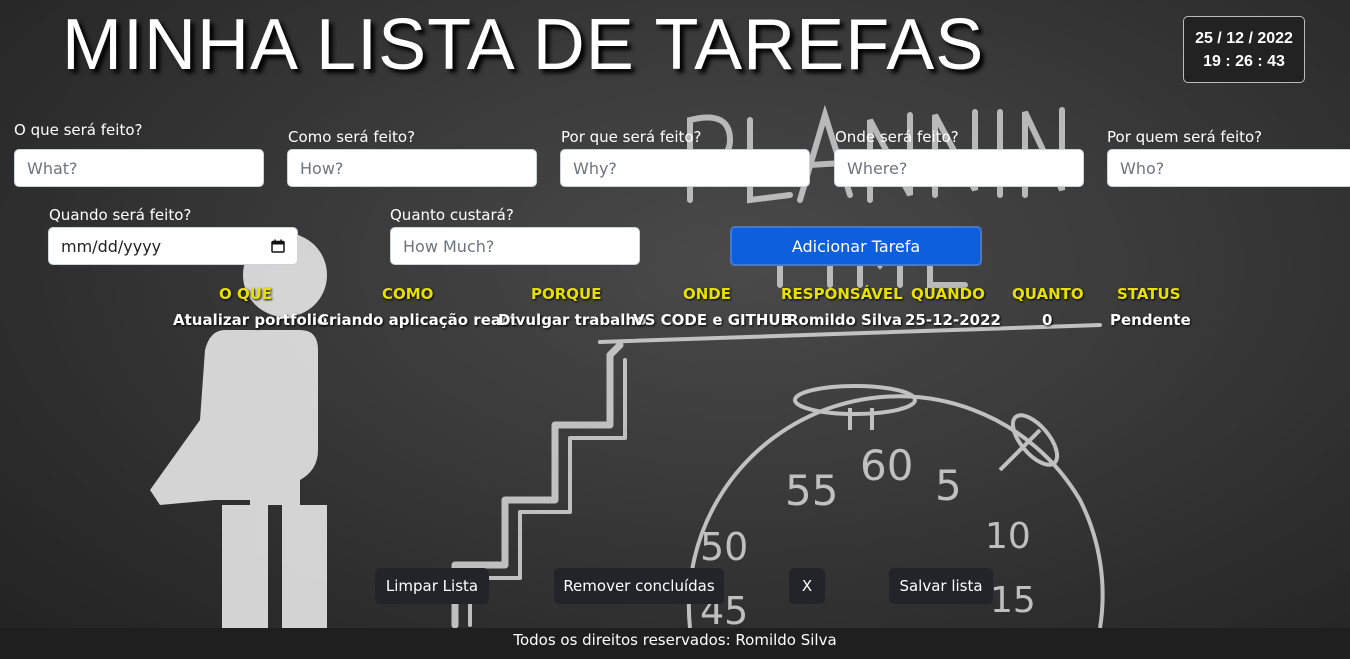 The image size is (1350, 659). I want to click on header-status: STATUS, so click(1149, 294).